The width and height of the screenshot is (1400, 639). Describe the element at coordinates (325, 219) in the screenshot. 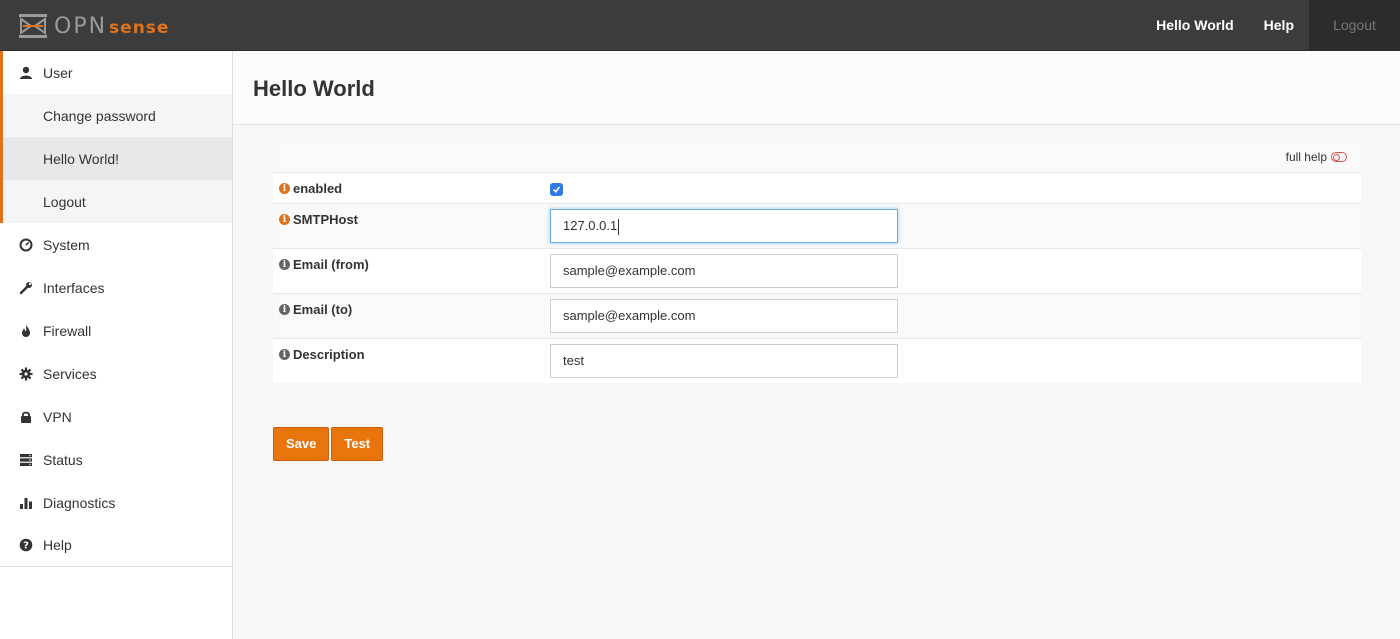

I see `smtphost-label: SMTPHost` at that location.